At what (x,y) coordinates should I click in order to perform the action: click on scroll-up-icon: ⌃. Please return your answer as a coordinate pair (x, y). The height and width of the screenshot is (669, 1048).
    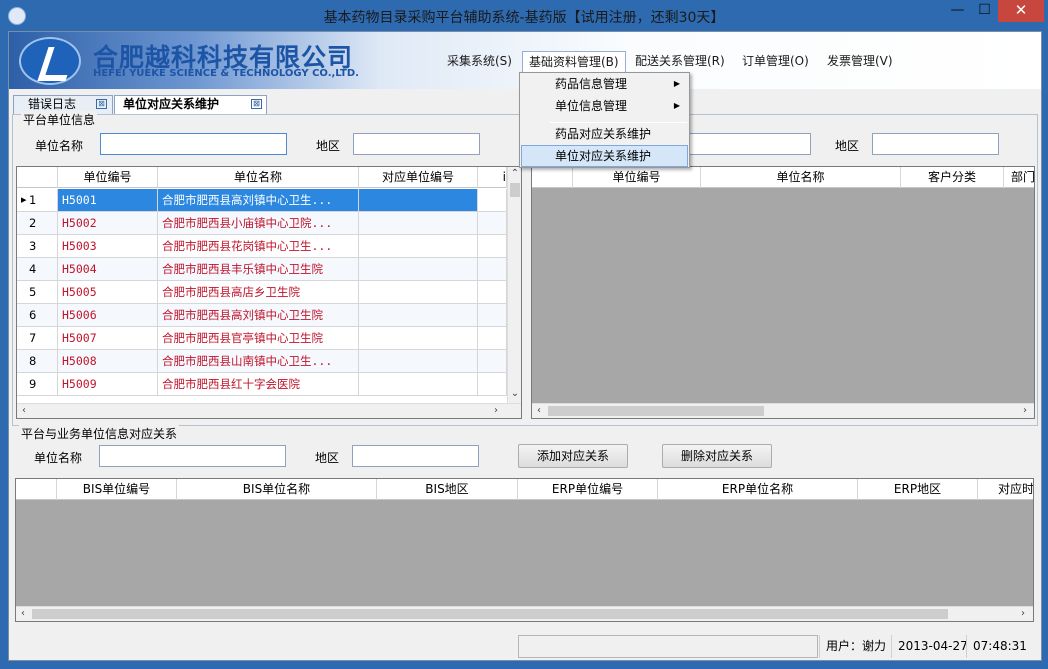
    Looking at the image, I should click on (514, 174).